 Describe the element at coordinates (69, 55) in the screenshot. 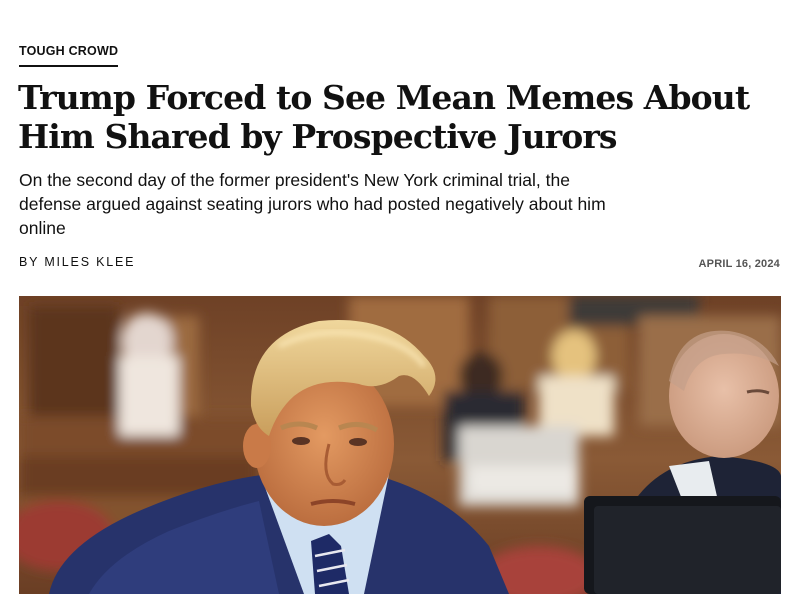

I see `section-kicker: TOUGH CROWD` at that location.